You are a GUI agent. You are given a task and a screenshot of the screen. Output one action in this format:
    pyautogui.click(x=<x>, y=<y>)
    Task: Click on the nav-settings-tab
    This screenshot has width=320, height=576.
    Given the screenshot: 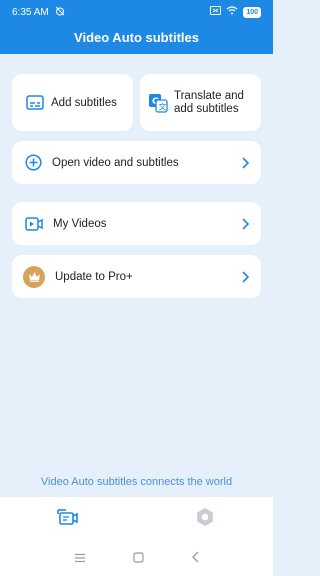 What is the action you would take?
    pyautogui.click(x=205, y=519)
    